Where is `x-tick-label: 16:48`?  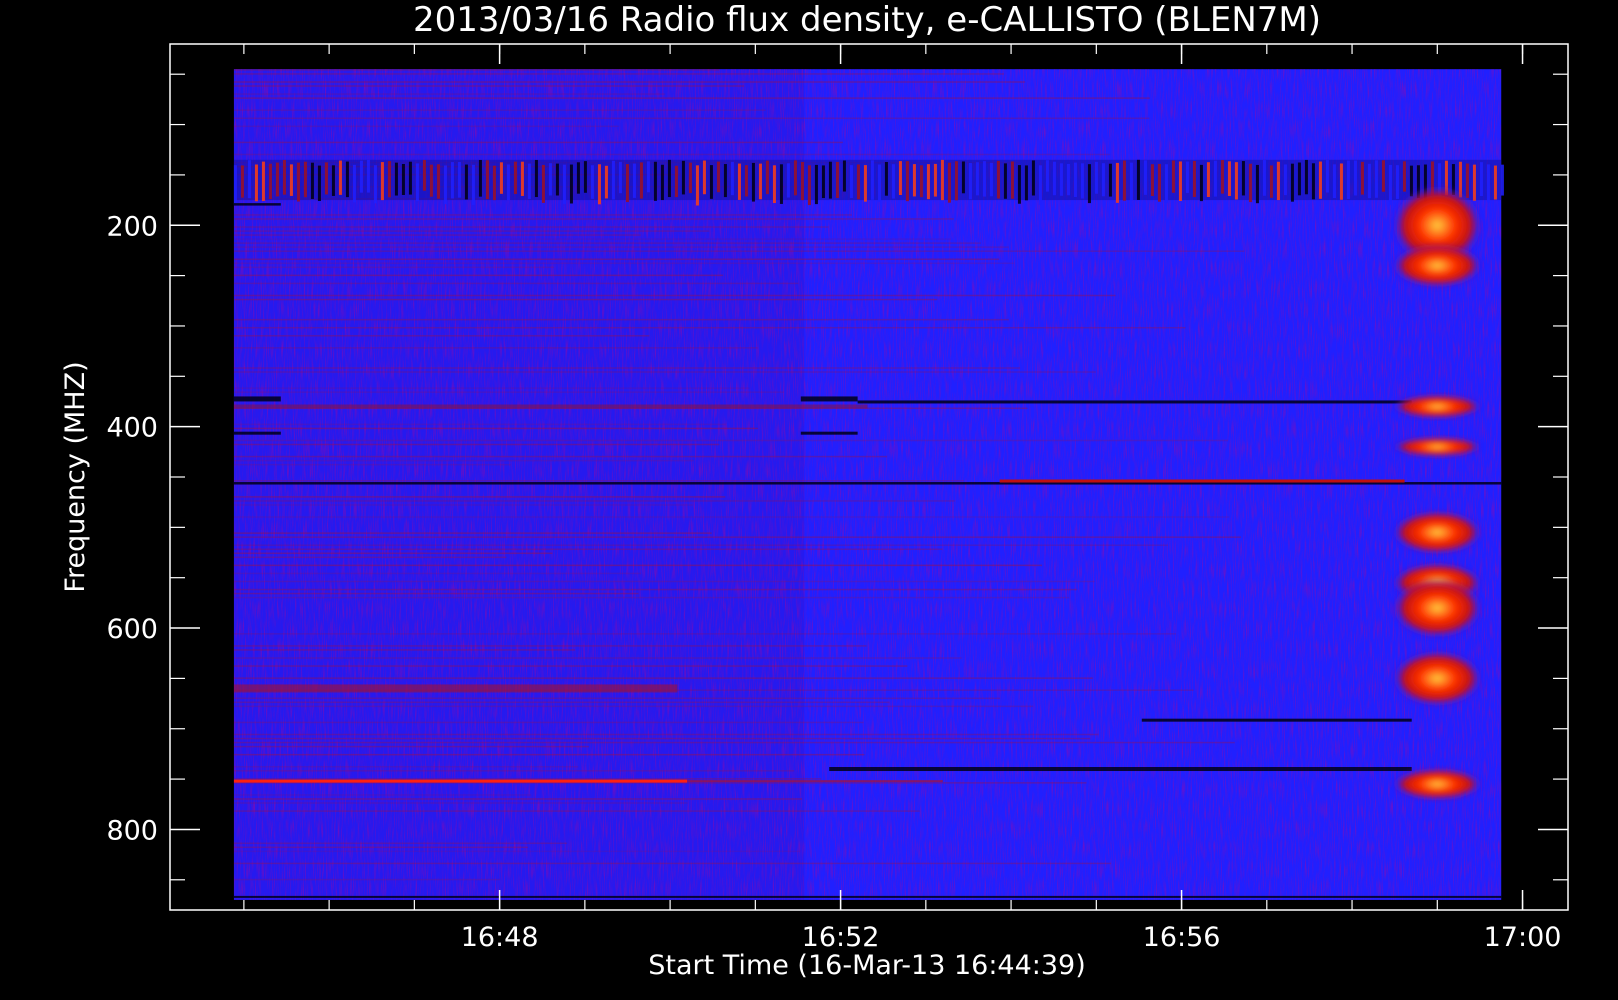 x-tick-label: 16:48 is located at coordinates (500, 937).